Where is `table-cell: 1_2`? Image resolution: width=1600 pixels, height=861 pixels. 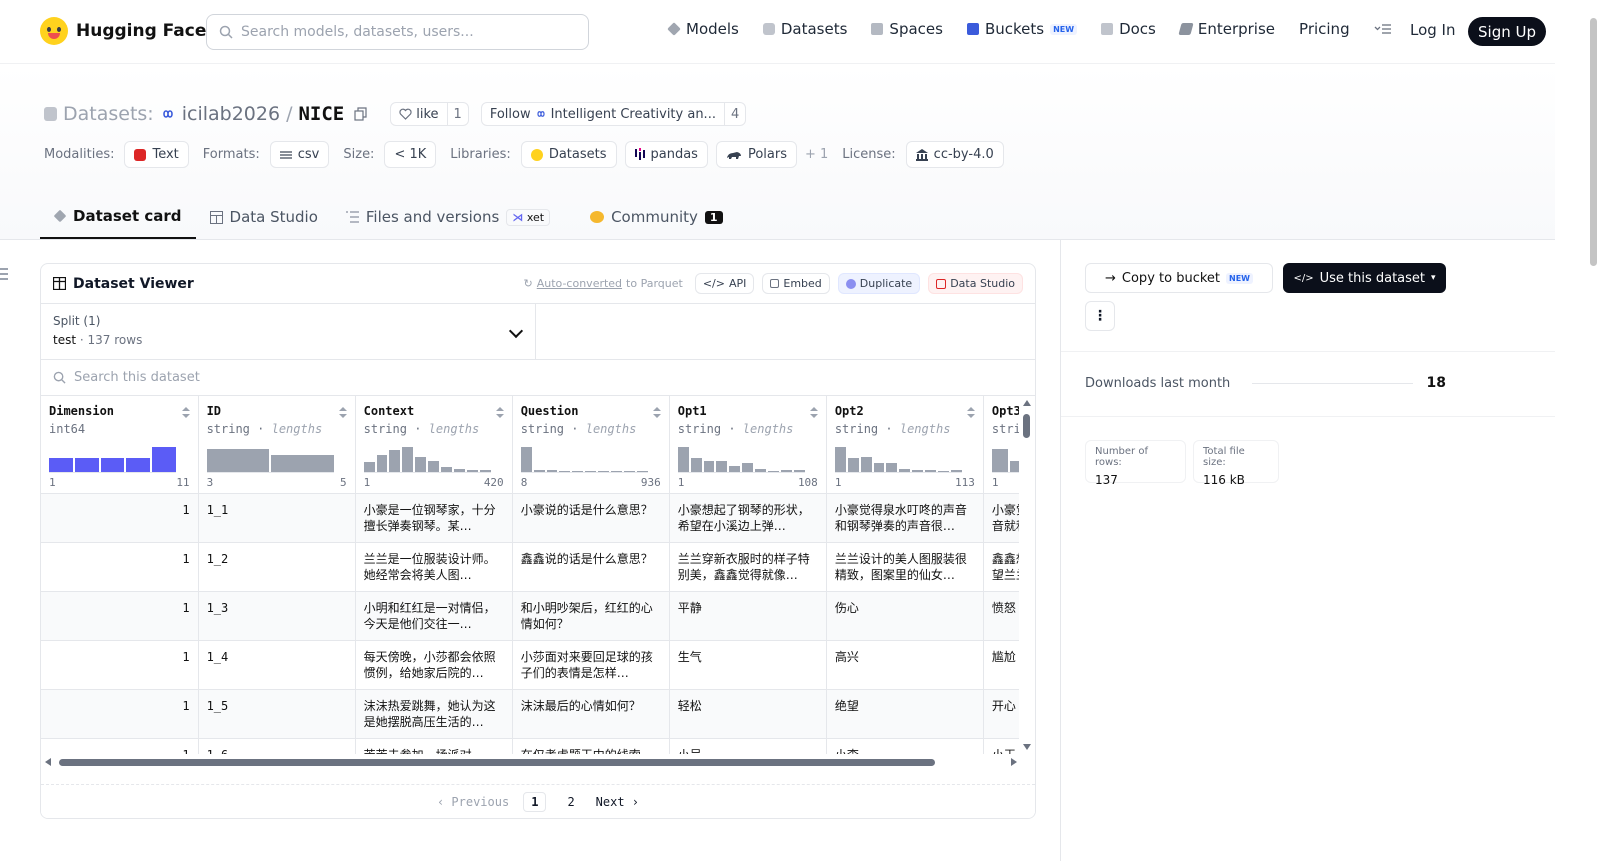 table-cell: 1_2 is located at coordinates (277, 567).